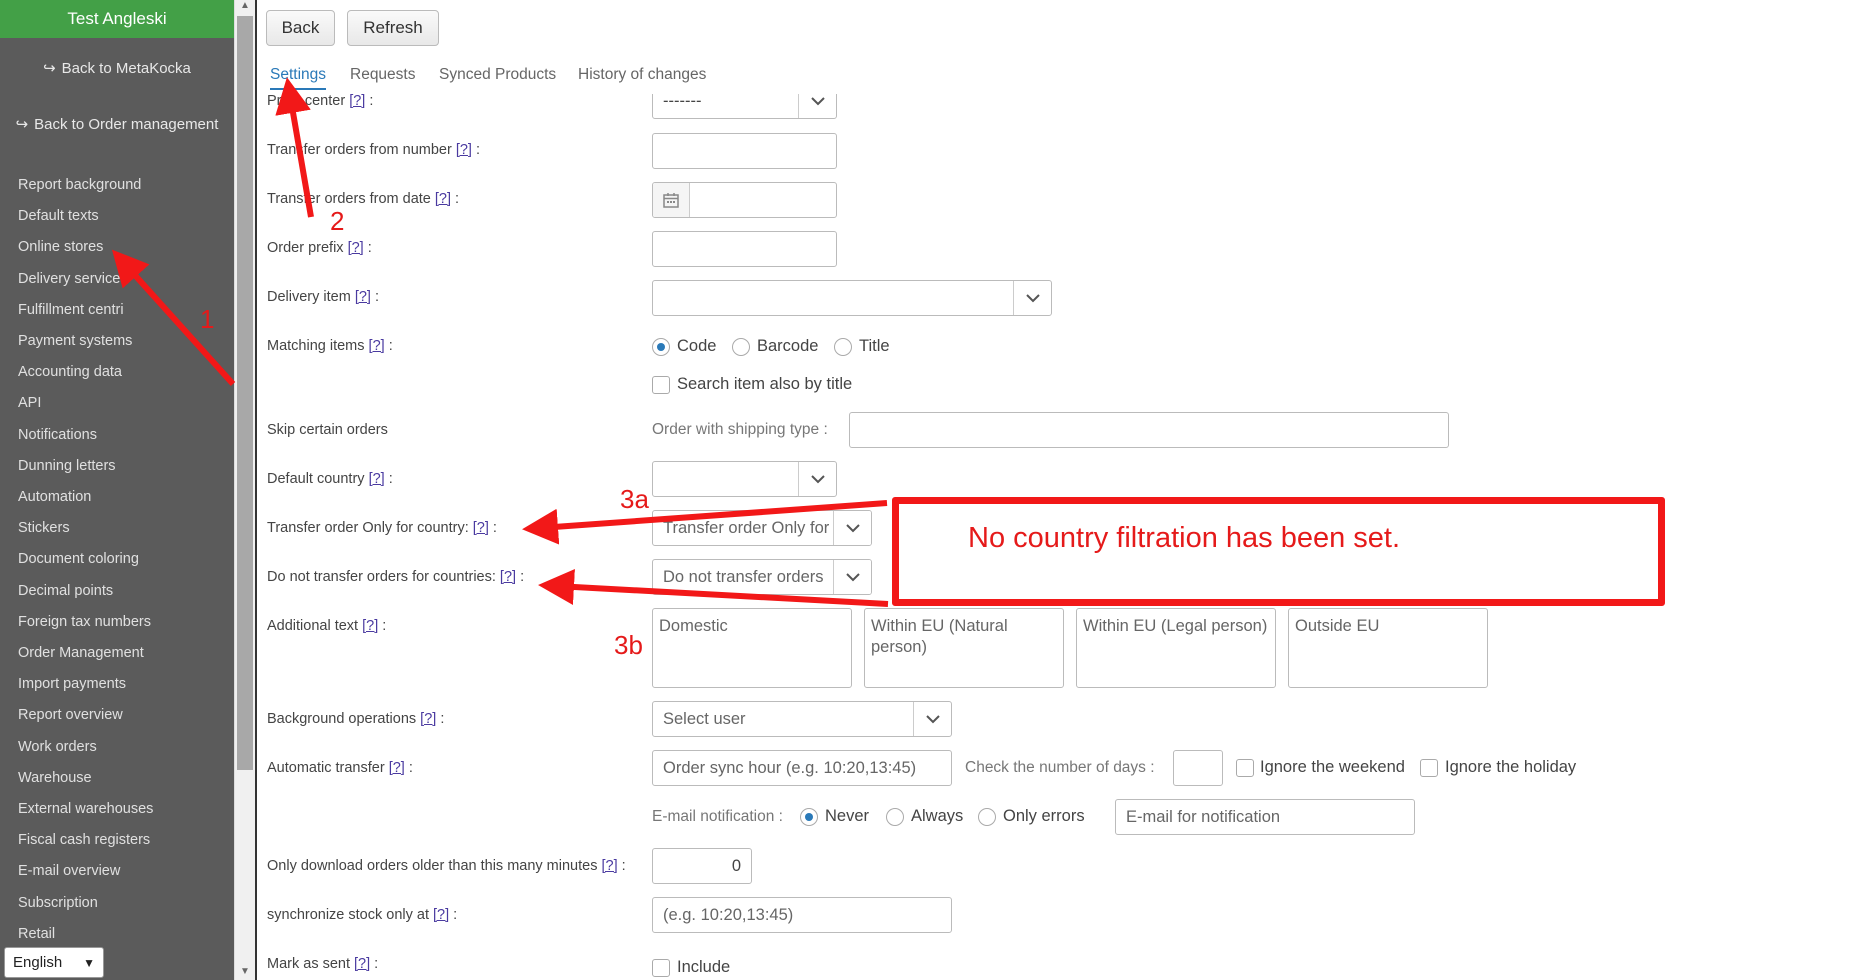 This screenshot has width=1856, height=980. What do you see at coordinates (54, 962) in the screenshot?
I see `language-select: English ▼` at bounding box center [54, 962].